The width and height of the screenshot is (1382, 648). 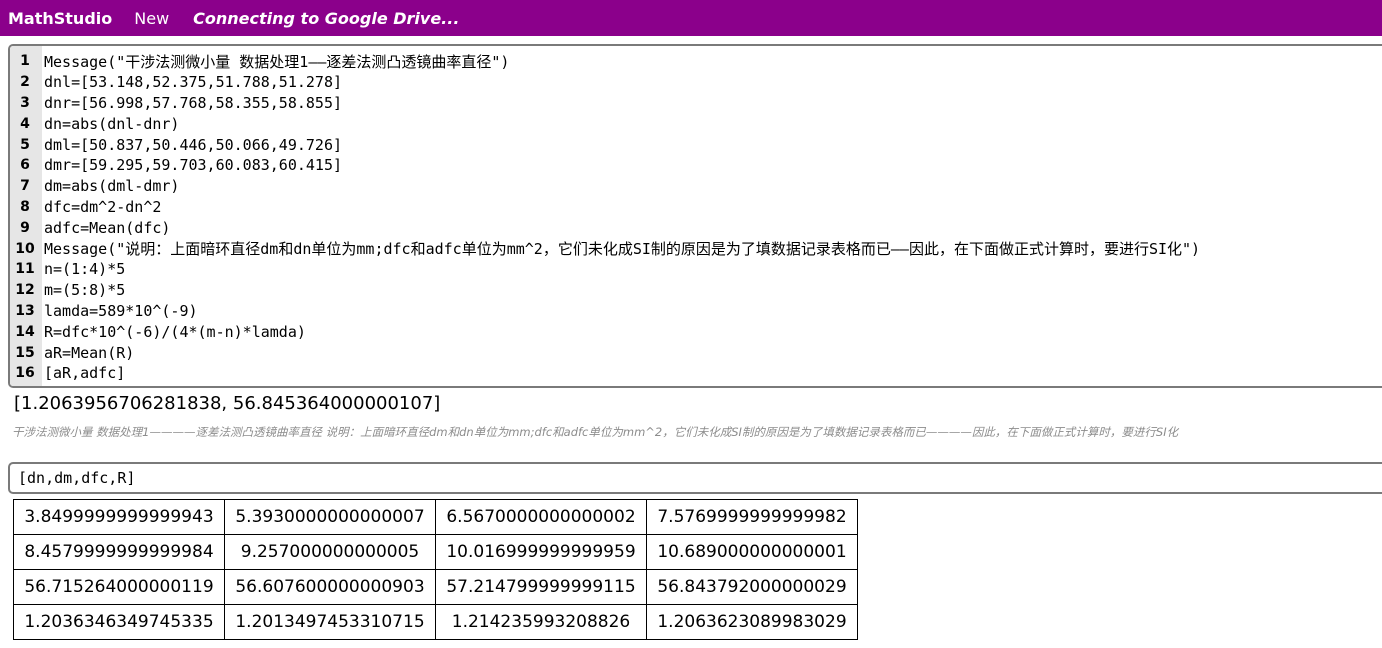 I want to click on code-line-row: 2 dnl=[53.148,52.375,51.788,51.278], so click(x=696, y=82).